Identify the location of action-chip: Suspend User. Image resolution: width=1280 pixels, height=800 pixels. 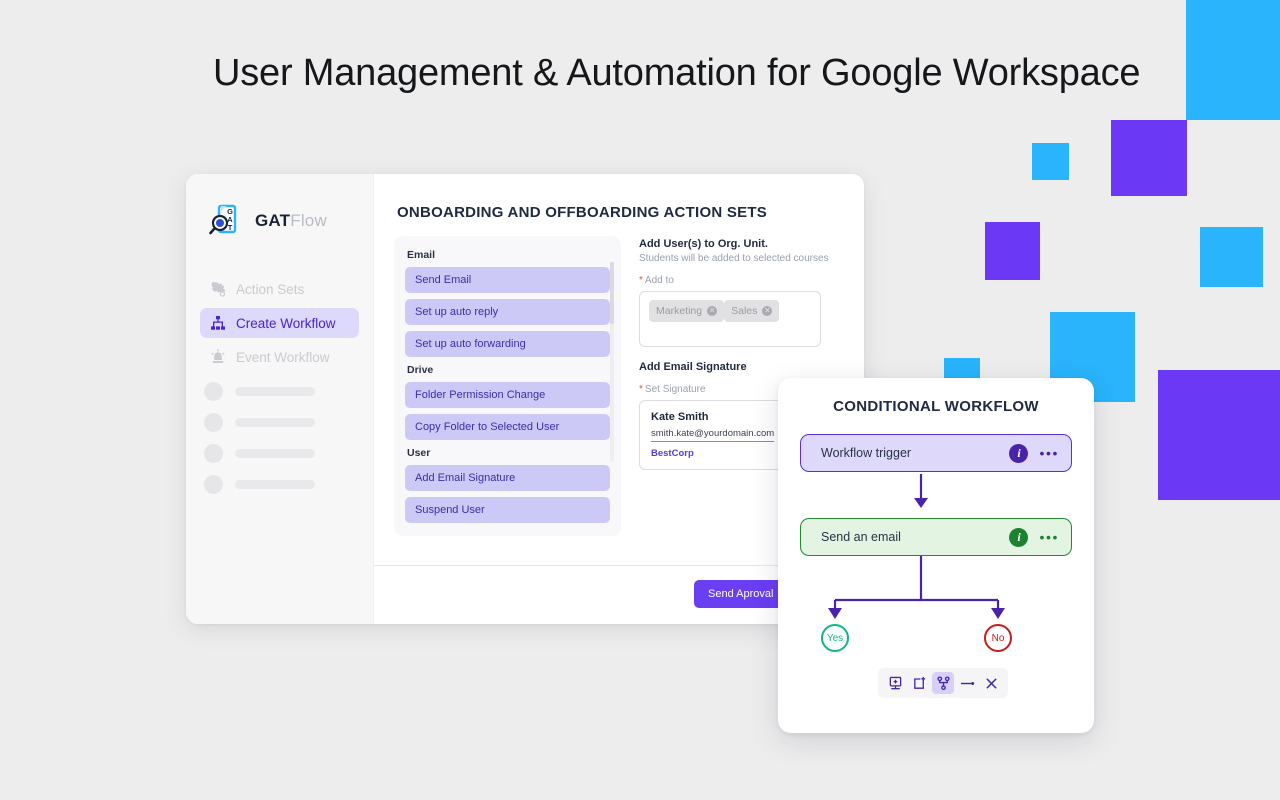
(507, 510).